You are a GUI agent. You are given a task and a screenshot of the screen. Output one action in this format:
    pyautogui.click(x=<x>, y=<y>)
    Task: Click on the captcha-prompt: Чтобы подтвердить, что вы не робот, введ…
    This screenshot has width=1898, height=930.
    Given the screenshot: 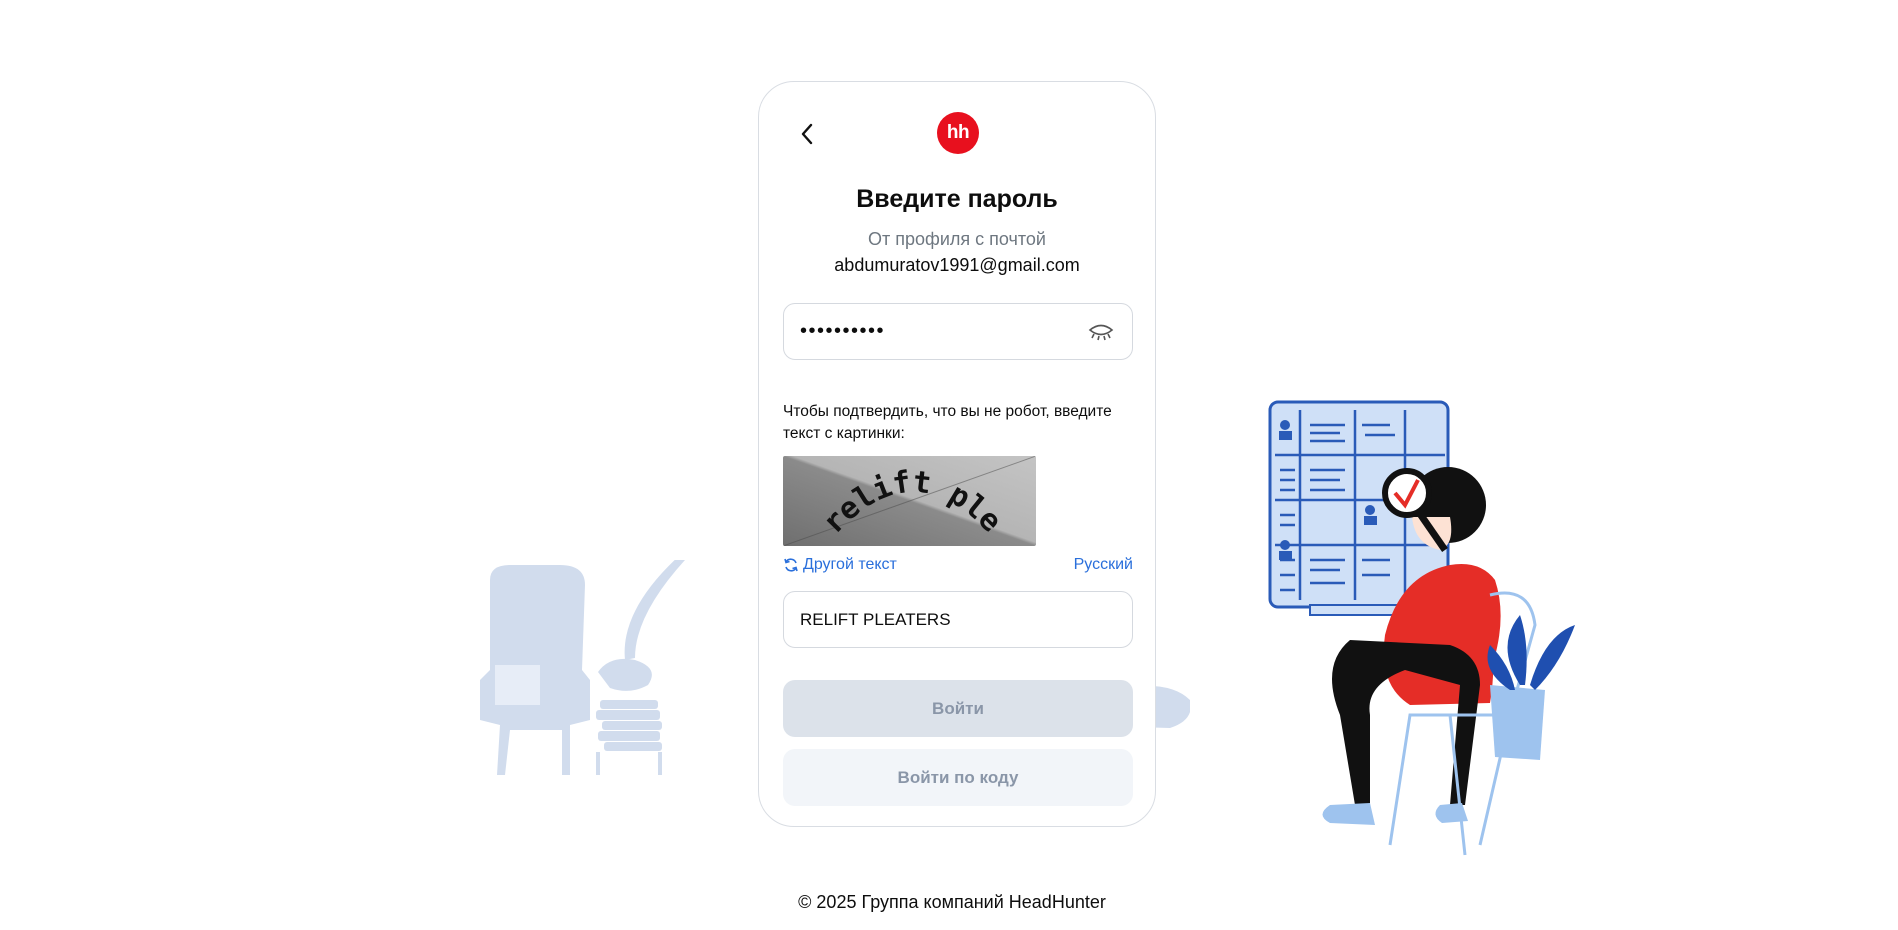 What is the action you would take?
    pyautogui.click(x=947, y=422)
    